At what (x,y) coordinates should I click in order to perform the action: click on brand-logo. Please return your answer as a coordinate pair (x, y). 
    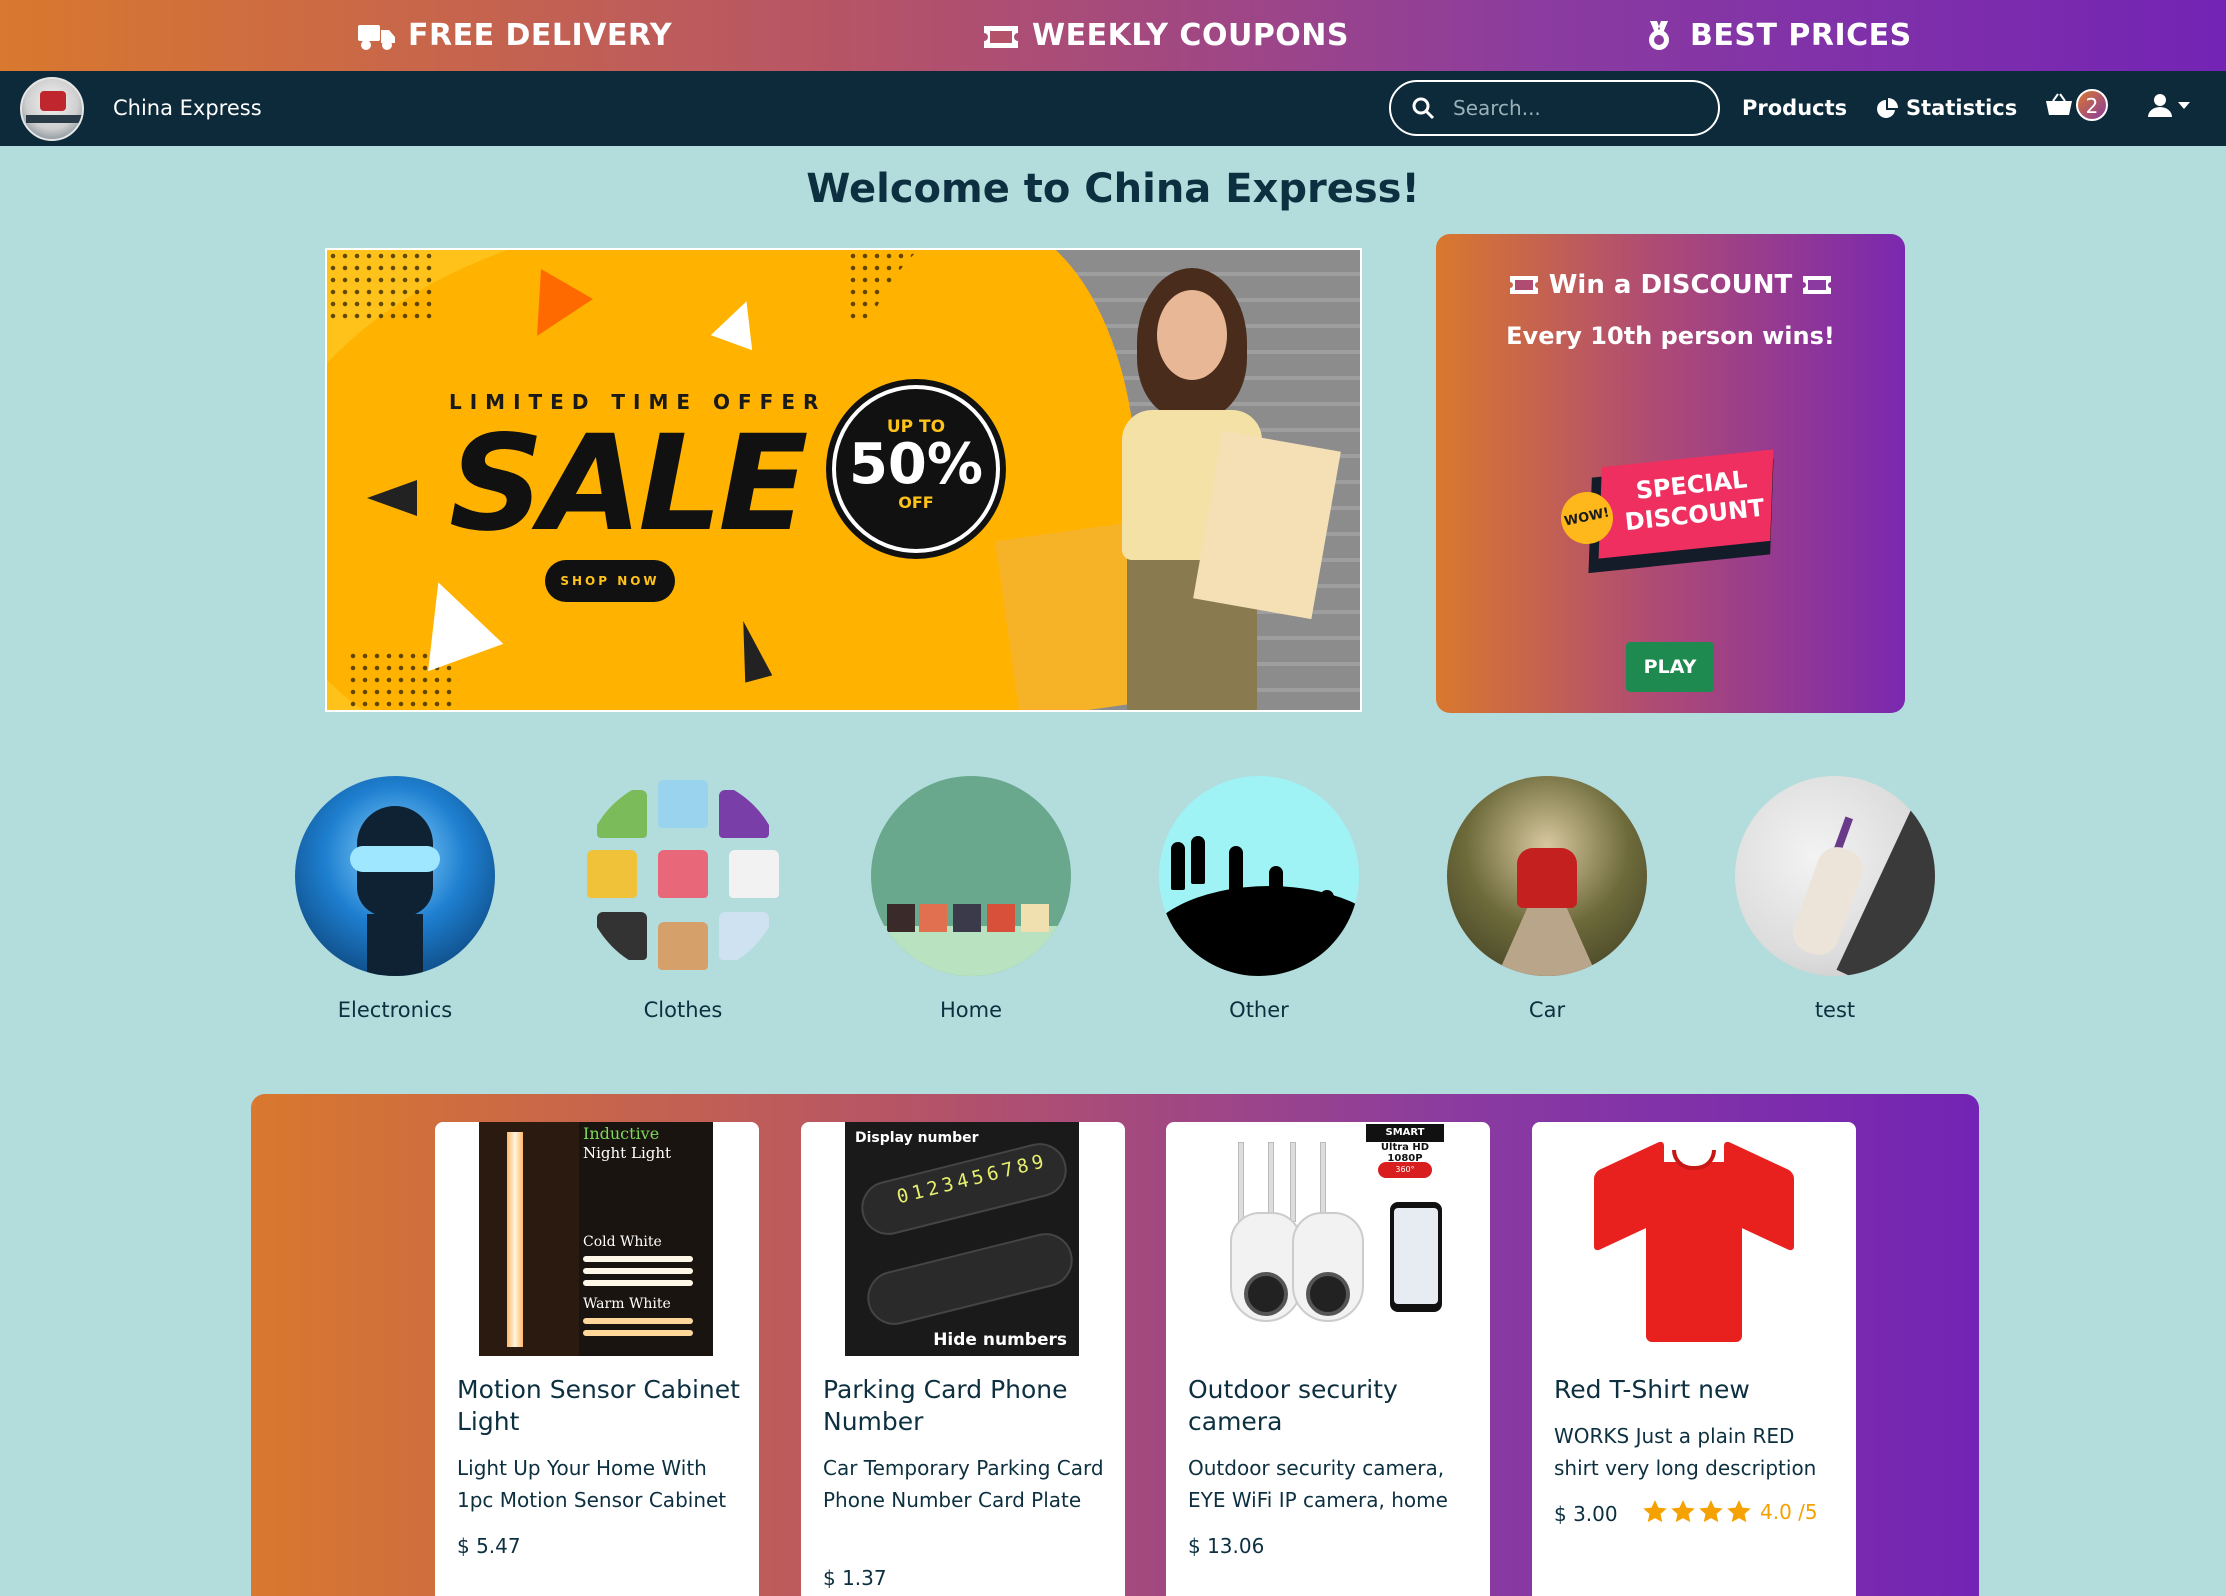
    Looking at the image, I should click on (52, 109).